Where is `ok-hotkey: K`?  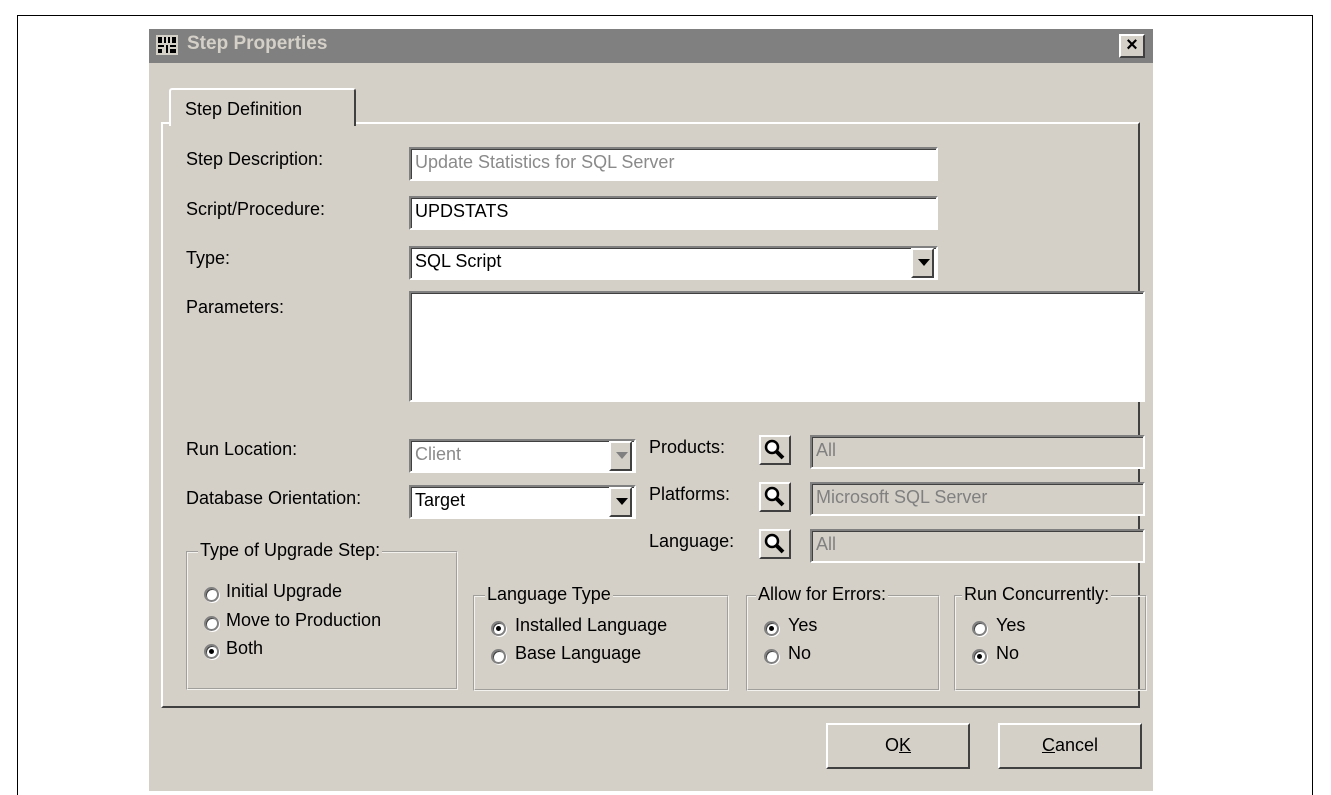 ok-hotkey: K is located at coordinates (905, 745).